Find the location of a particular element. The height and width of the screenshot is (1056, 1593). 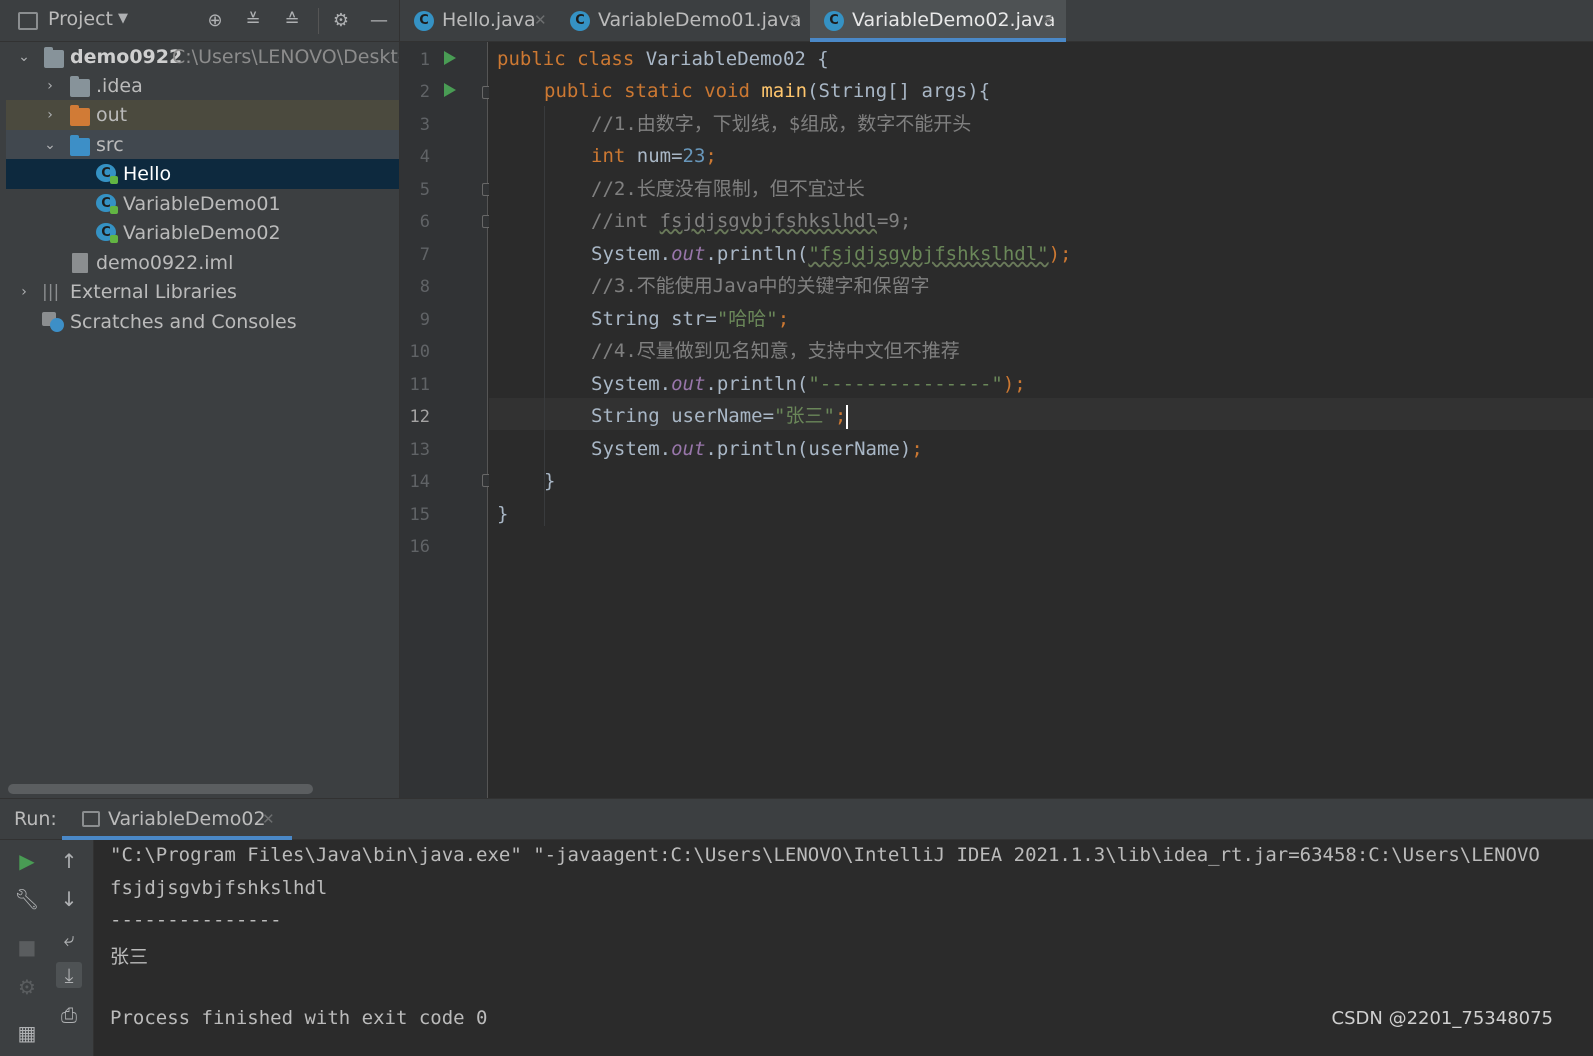

line-number: 2 is located at coordinates (424, 92).